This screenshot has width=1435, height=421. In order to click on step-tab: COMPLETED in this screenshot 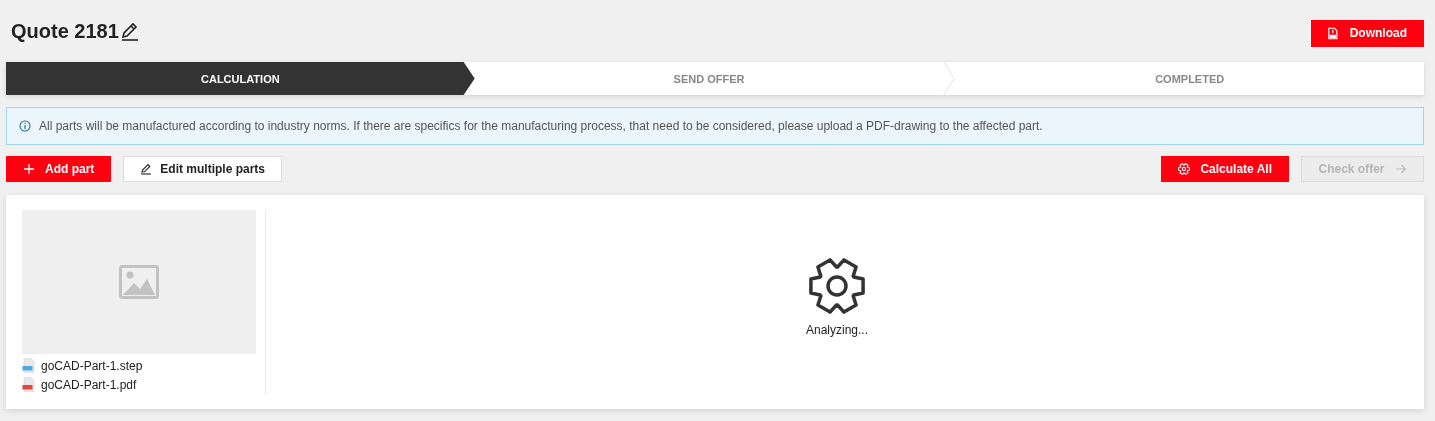, I will do `click(1189, 78)`.